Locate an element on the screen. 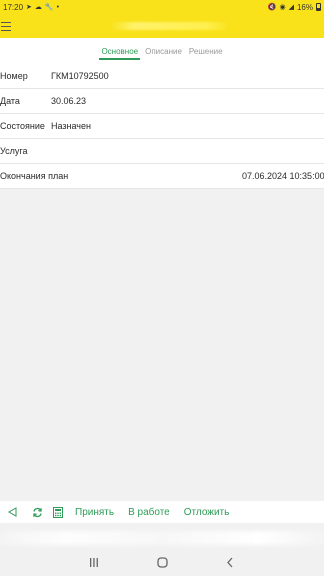  battery-icon is located at coordinates (318, 7).